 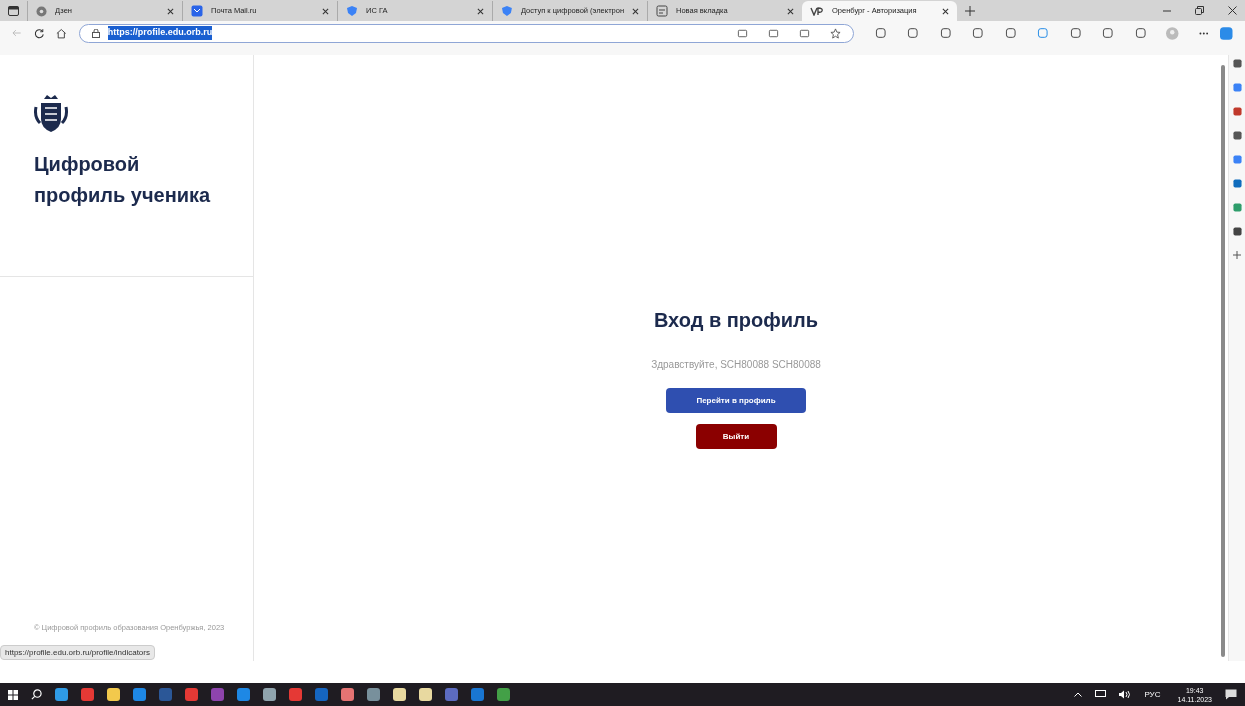 What do you see at coordinates (95, 33) in the screenshot?
I see `lock-icon` at bounding box center [95, 33].